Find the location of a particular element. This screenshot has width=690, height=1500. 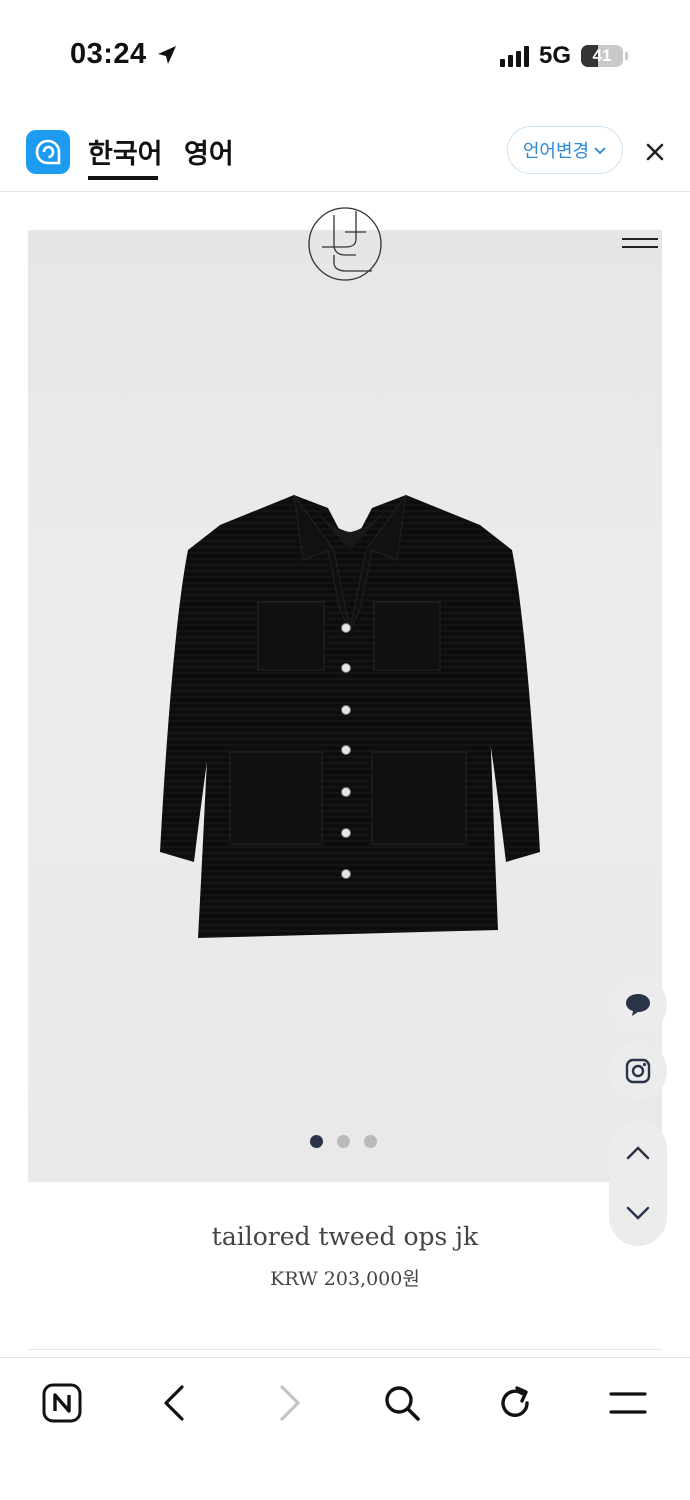

forward-button is located at coordinates (289, 1403).